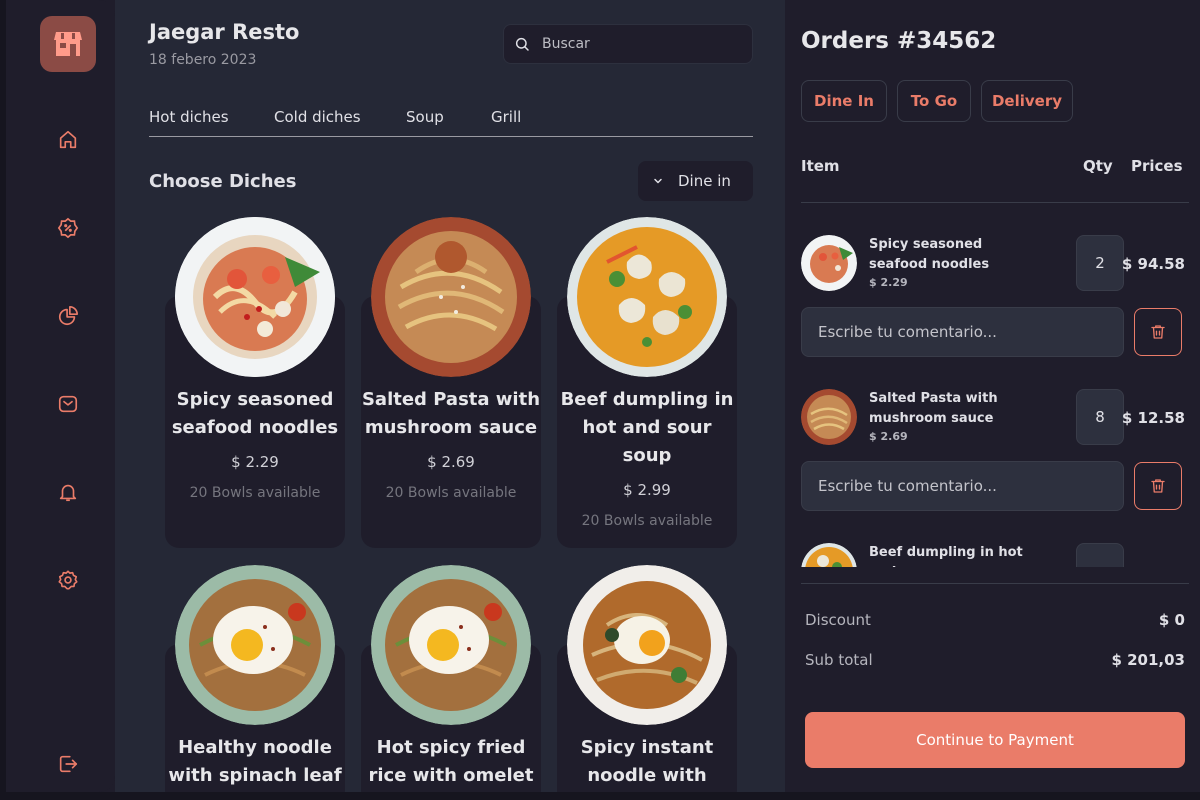 The image size is (1200, 800). Describe the element at coordinates (1157, 166) in the screenshot. I see `column-header-prices: Prices` at that location.